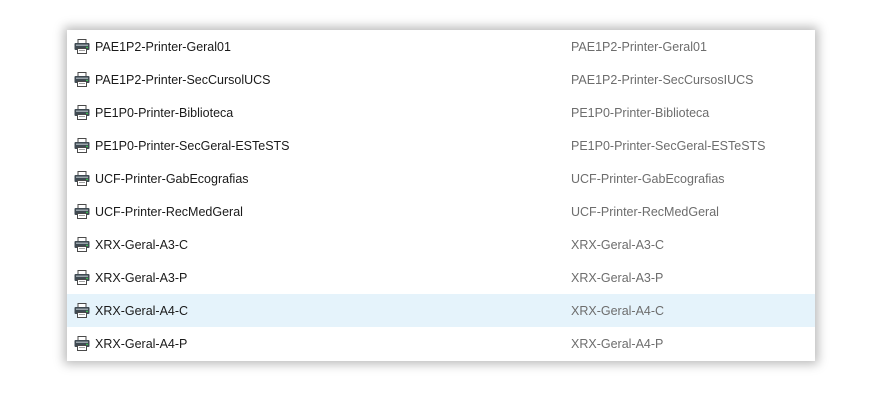 This screenshot has height=407, width=882. Describe the element at coordinates (618, 310) in the screenshot. I see `printer-description: XRX-Geral-A4-C` at that location.